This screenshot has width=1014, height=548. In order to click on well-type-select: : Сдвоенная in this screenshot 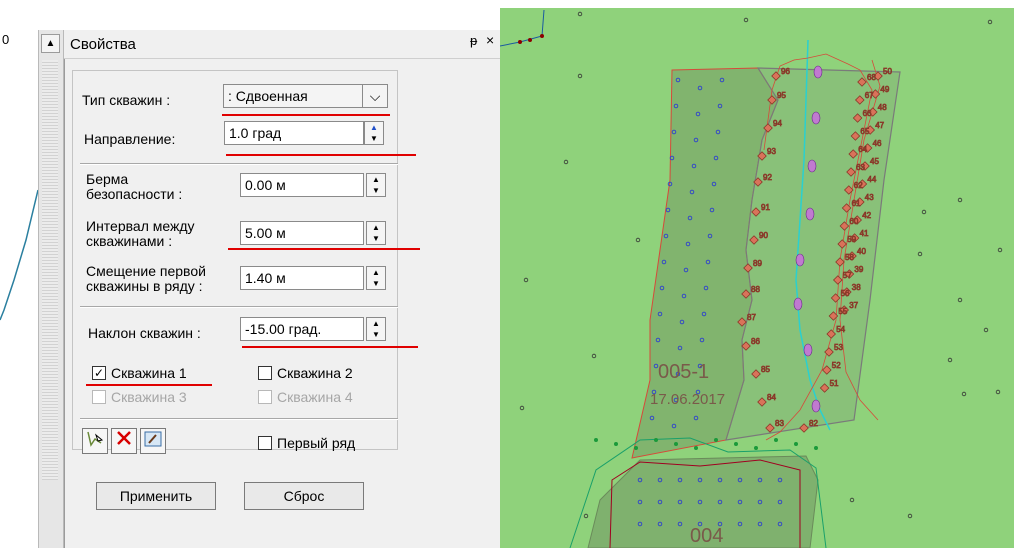, I will do `click(293, 96)`.